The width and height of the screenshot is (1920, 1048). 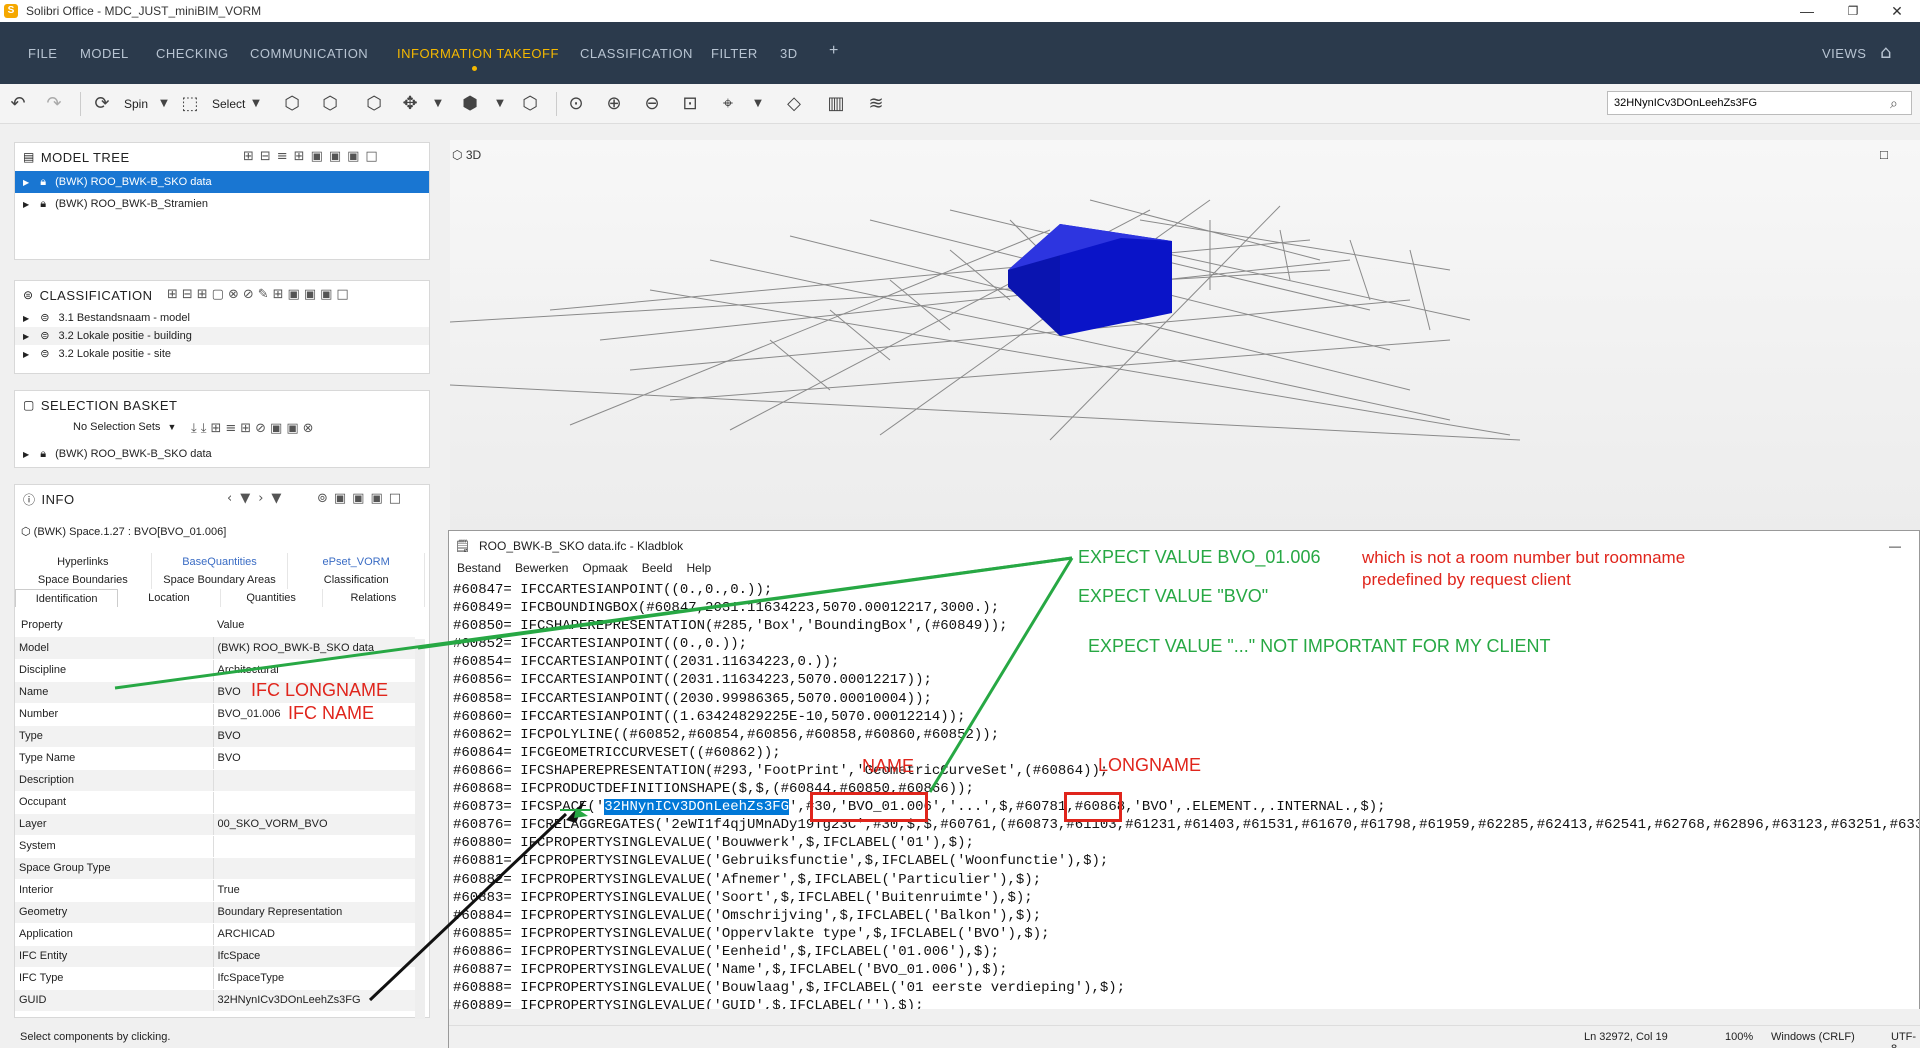 I want to click on menu-views: VIEWS, so click(x=1844, y=53).